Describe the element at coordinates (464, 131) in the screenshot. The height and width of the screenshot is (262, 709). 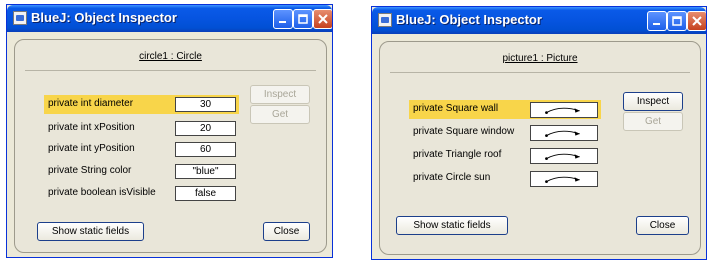
I see `field-label: private Square window` at that location.